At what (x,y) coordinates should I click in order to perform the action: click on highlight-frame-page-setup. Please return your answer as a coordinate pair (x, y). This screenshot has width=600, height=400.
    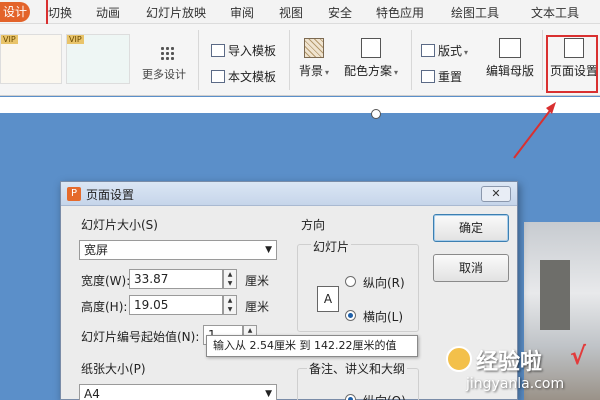
    Looking at the image, I should click on (572, 64).